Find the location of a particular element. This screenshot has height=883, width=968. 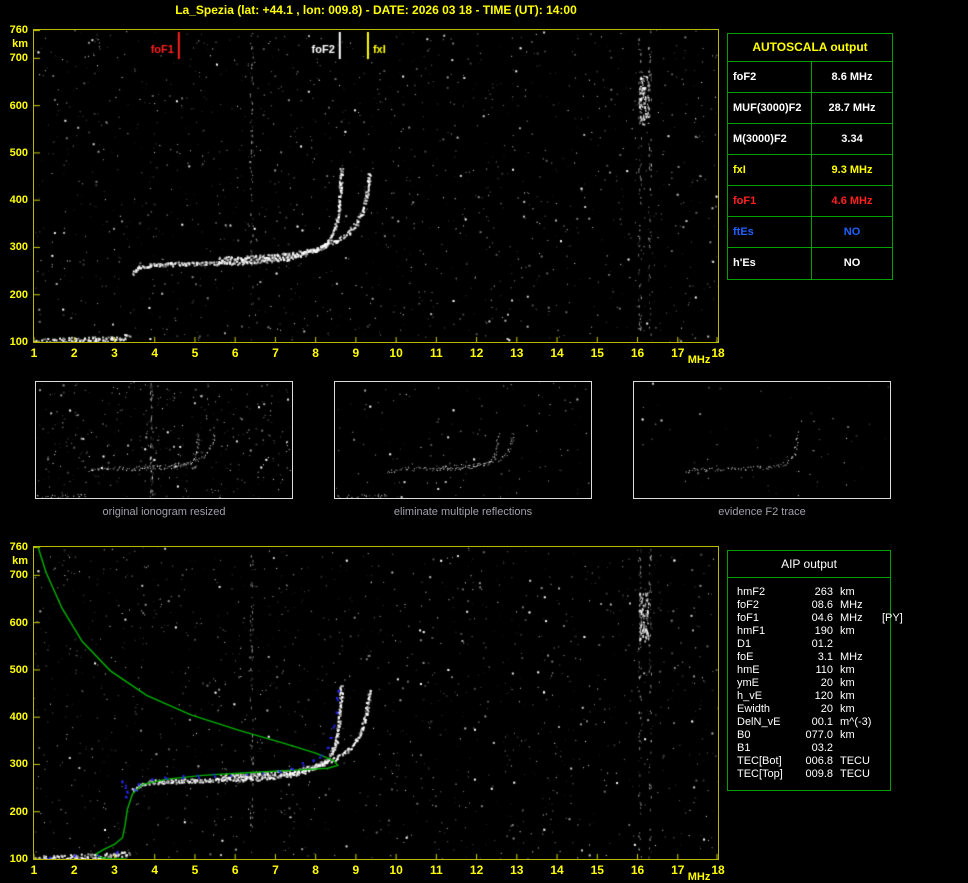

aip-row-h-ve: h_vE 120 km is located at coordinates (813, 696).